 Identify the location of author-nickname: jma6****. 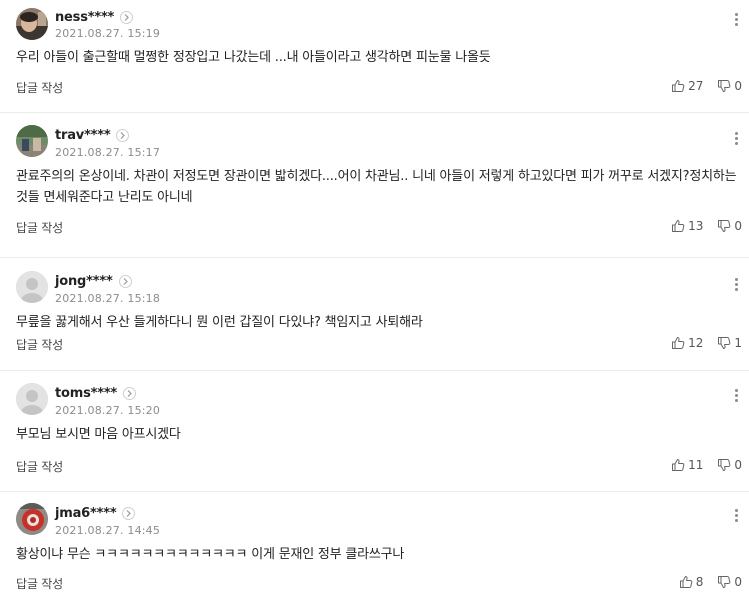
(86, 513).